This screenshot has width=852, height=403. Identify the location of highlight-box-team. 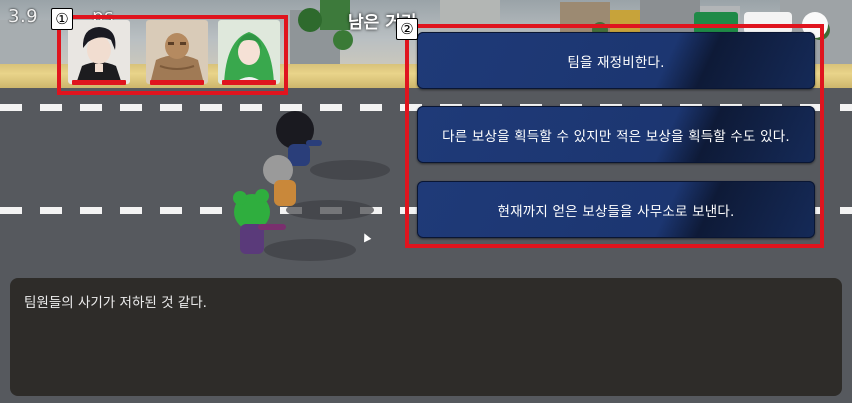
(172, 55).